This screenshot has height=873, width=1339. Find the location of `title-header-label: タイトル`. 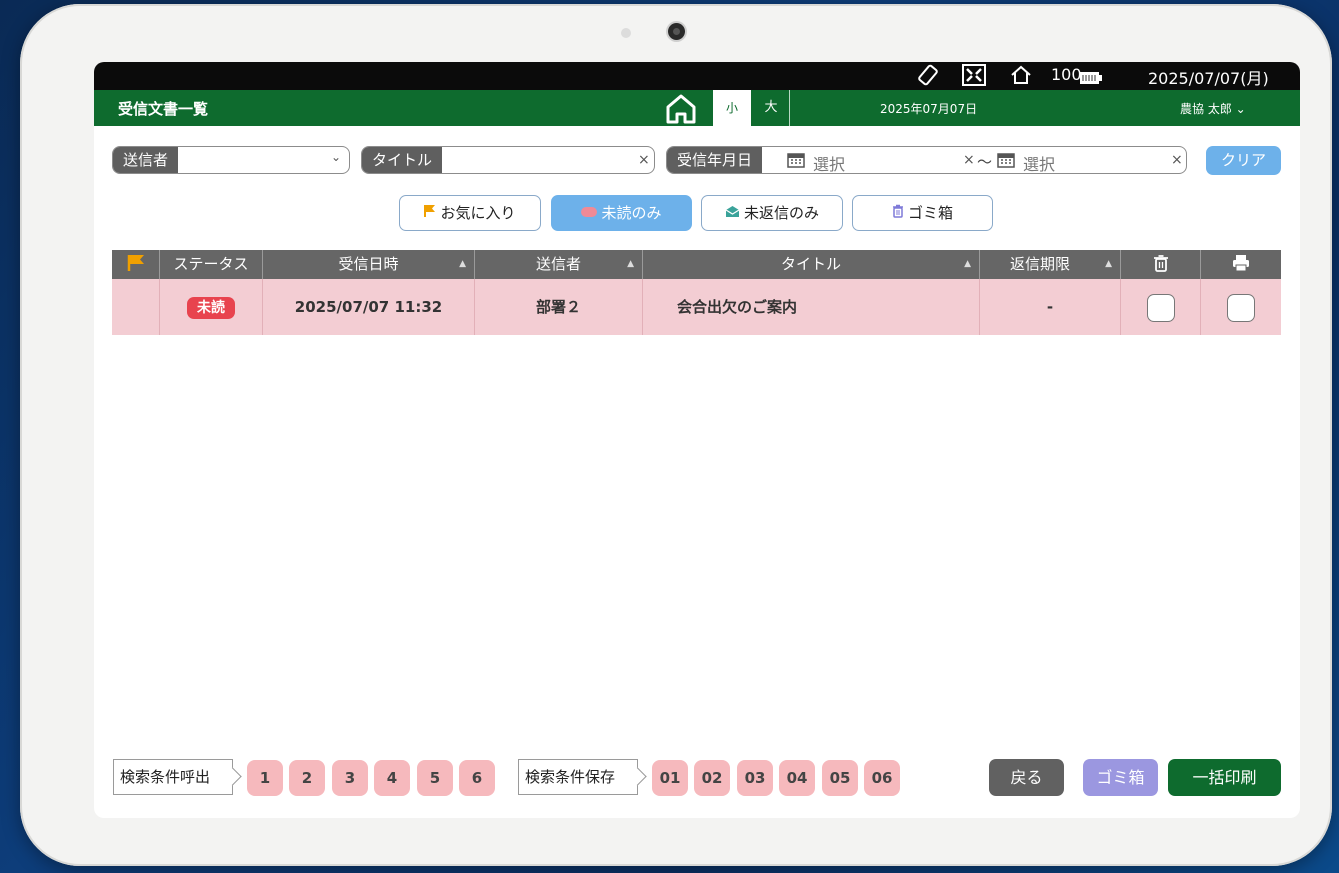

title-header-label: タイトル is located at coordinates (810, 264).